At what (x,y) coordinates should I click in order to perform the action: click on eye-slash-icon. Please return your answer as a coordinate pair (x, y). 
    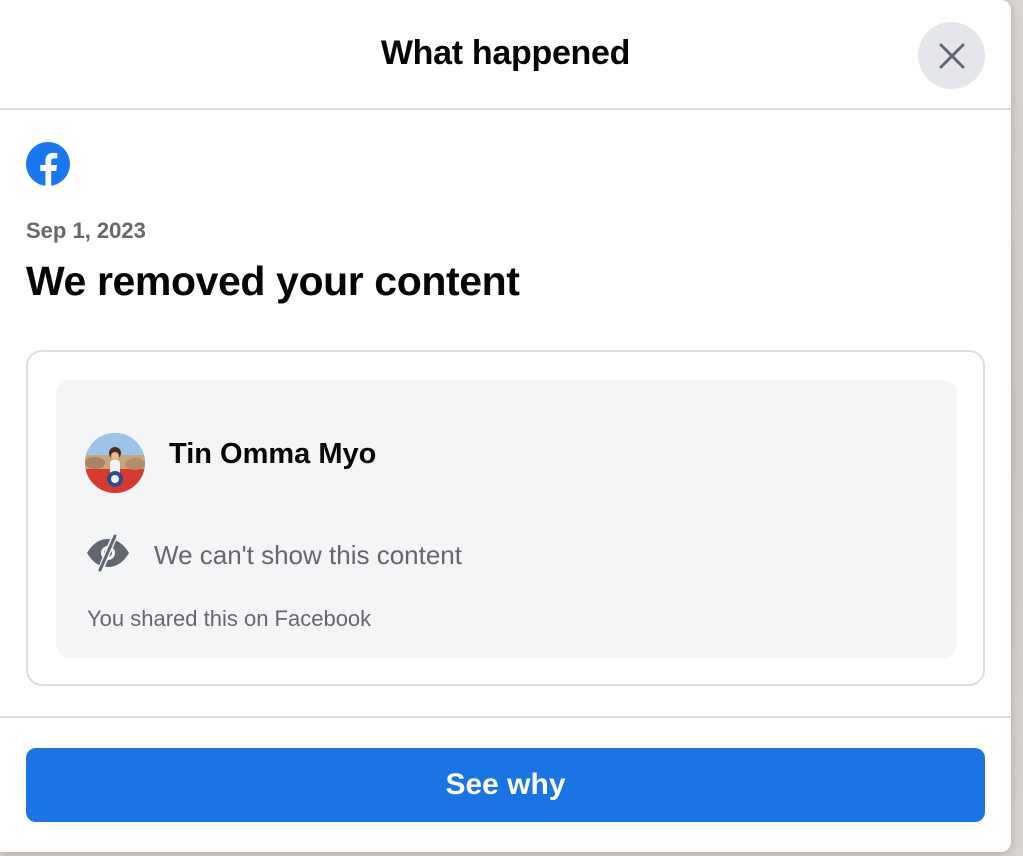
    Looking at the image, I should click on (108, 553).